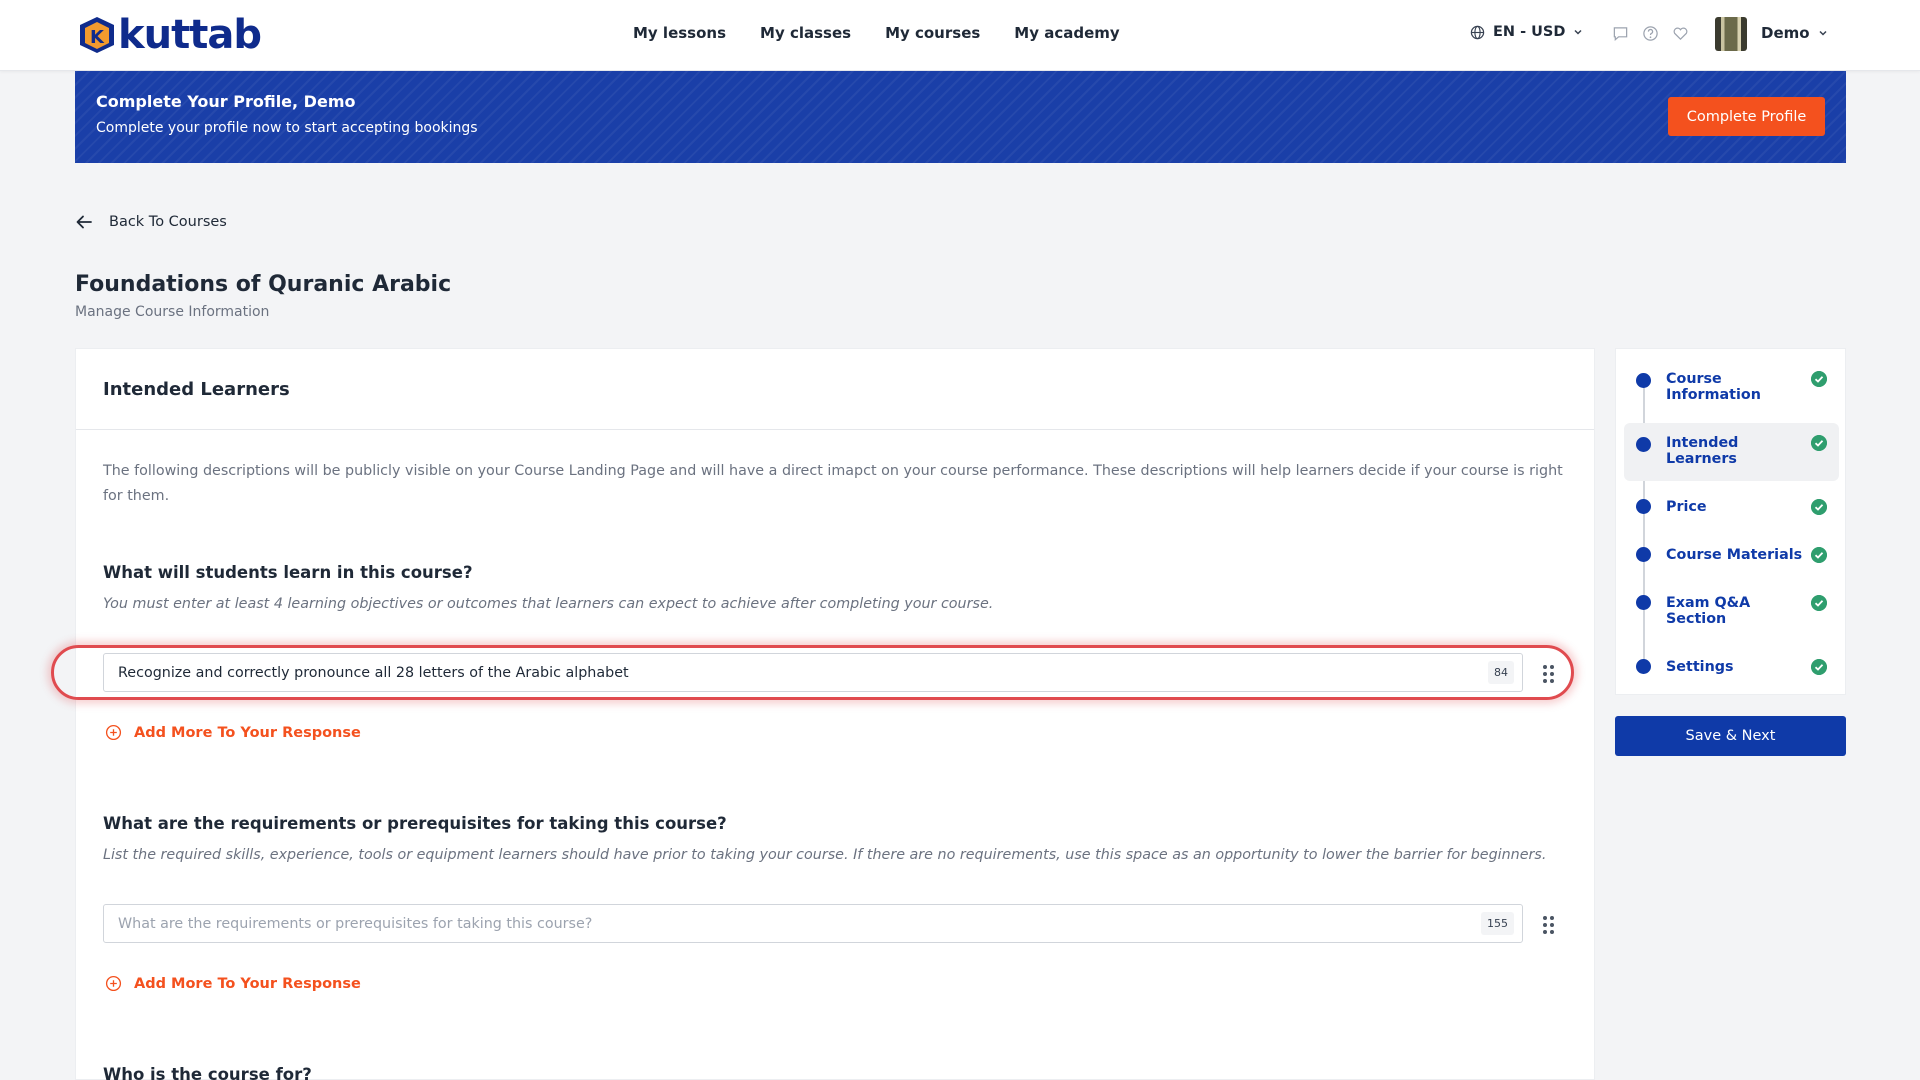 The height and width of the screenshot is (1080, 1920). What do you see at coordinates (1785, 33) in the screenshot?
I see `user-name: Demo` at bounding box center [1785, 33].